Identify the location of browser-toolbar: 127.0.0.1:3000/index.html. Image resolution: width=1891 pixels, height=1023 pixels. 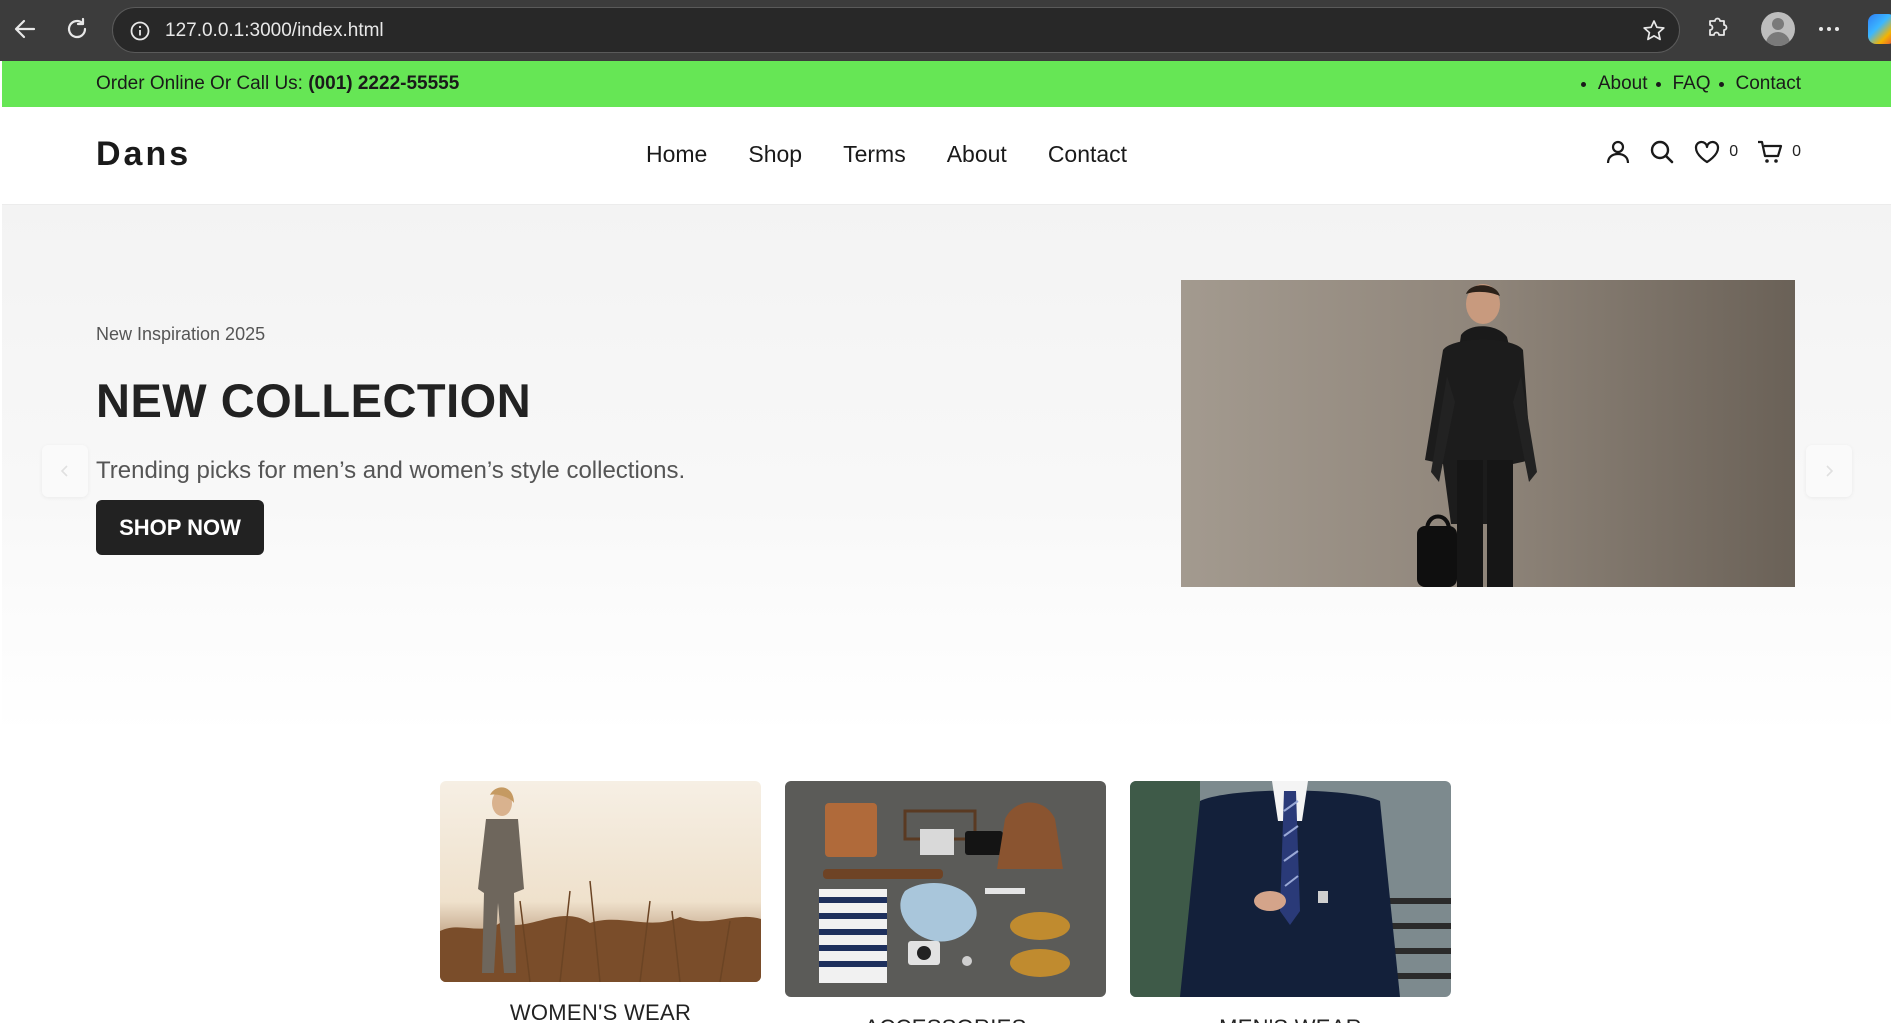
(945, 30).